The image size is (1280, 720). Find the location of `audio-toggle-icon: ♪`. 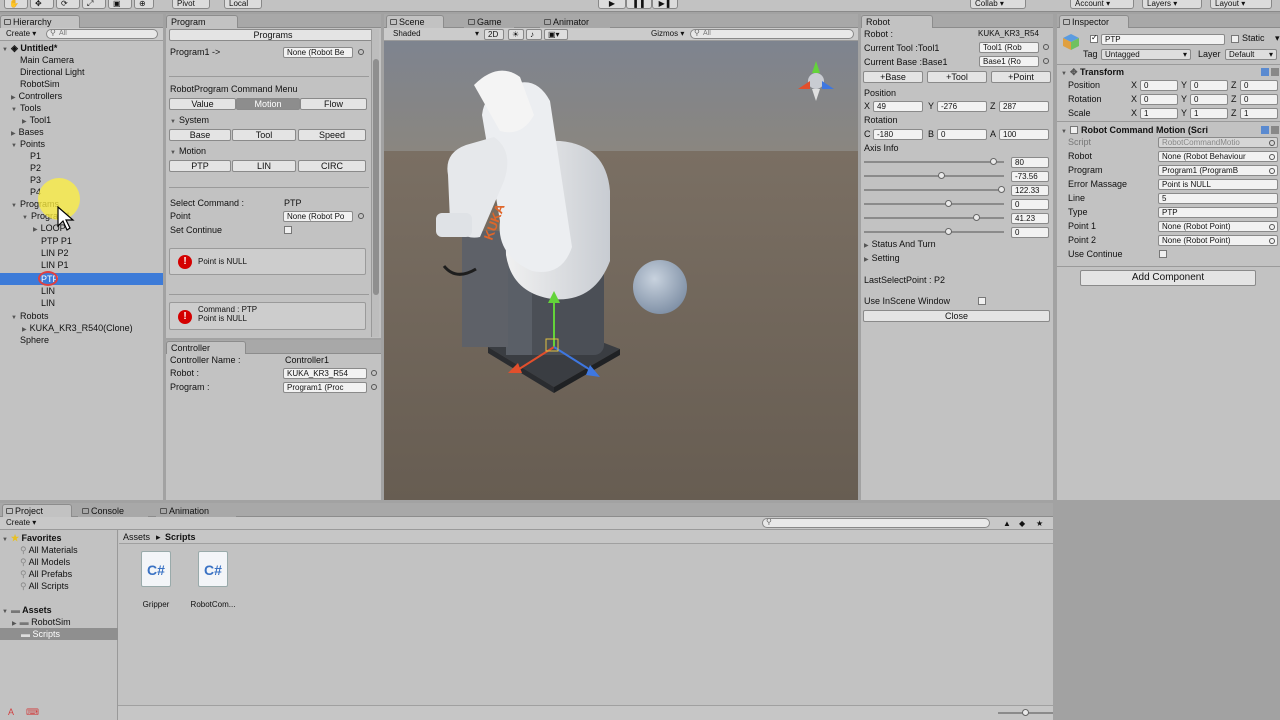

audio-toggle-icon: ♪ is located at coordinates (534, 34).